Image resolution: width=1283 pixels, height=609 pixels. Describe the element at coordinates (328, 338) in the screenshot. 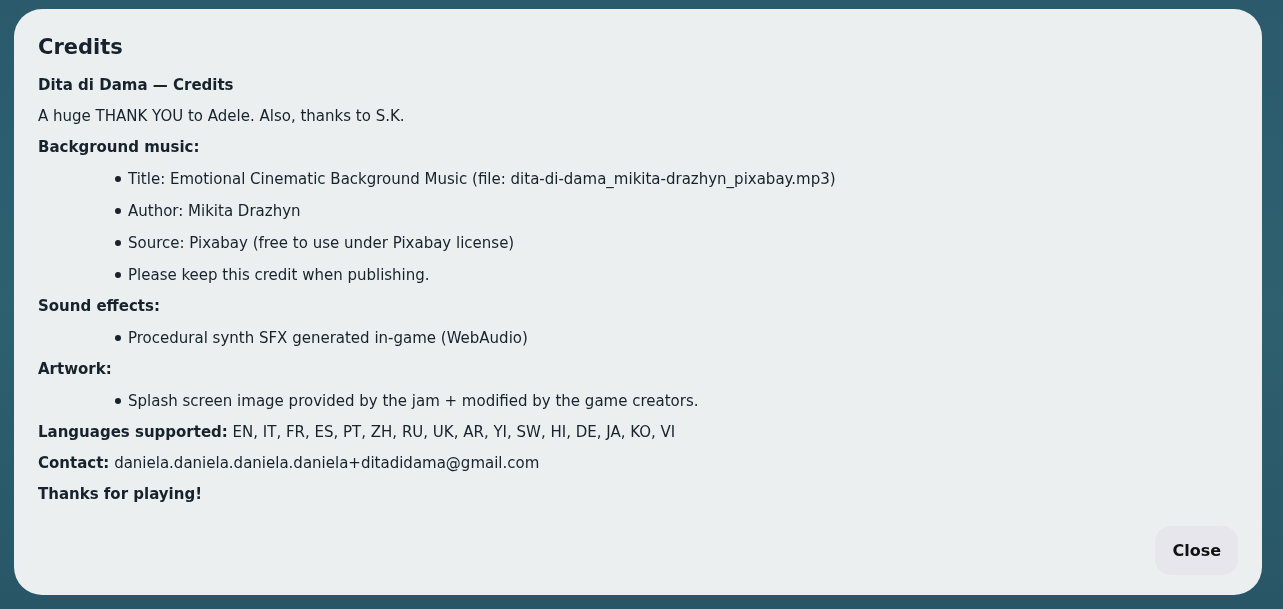

I see `list-item: Procedural synth SFX generated in-game (WebAudio)` at that location.